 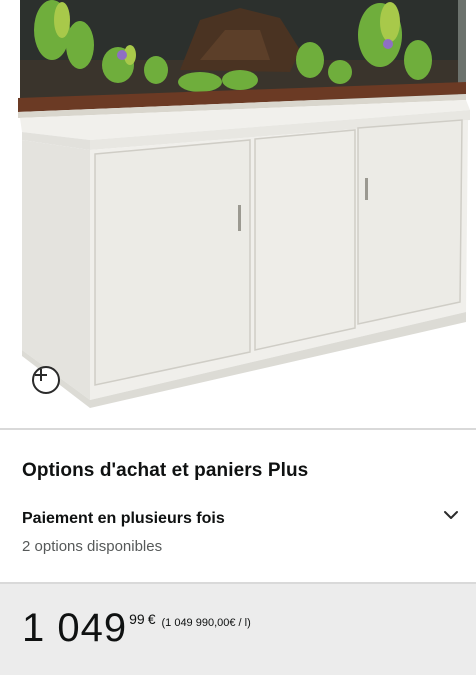 What do you see at coordinates (123, 518) in the screenshot?
I see `installments-title: Paiement en plusieurs fois` at bounding box center [123, 518].